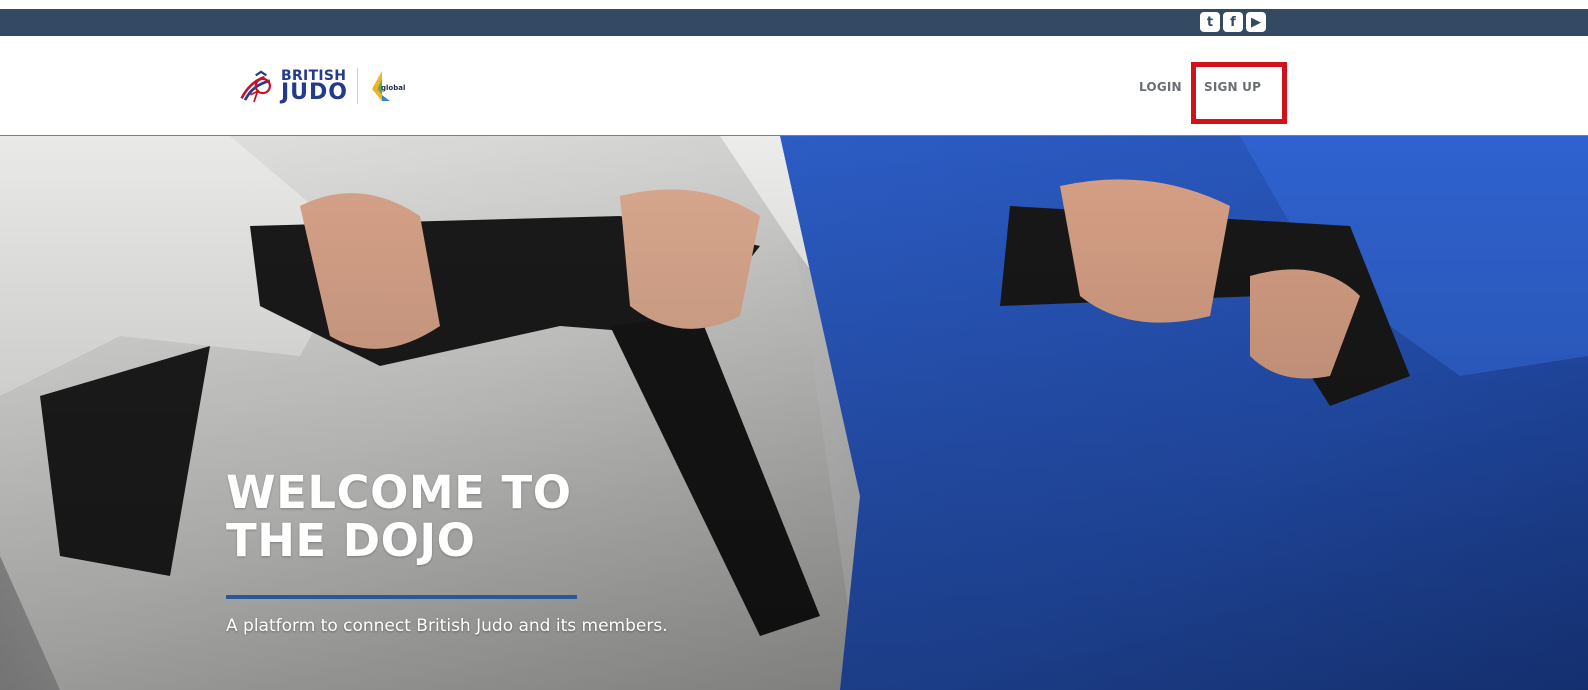 This screenshot has height=690, width=1588. What do you see at coordinates (1210, 22) in the screenshot?
I see `twitter-icon: t` at bounding box center [1210, 22].